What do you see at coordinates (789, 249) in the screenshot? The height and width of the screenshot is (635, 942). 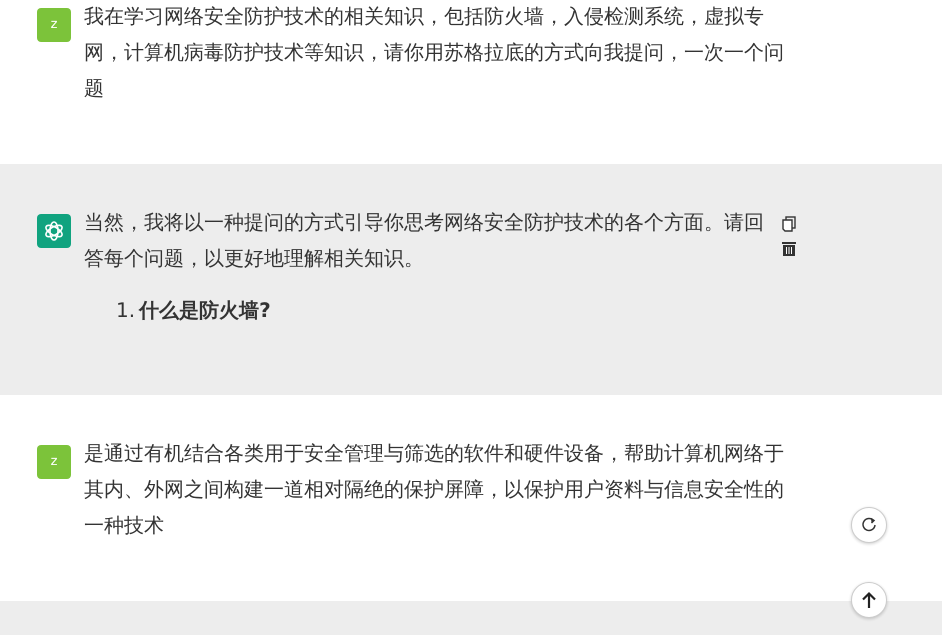 I see `delete-icon` at bounding box center [789, 249].